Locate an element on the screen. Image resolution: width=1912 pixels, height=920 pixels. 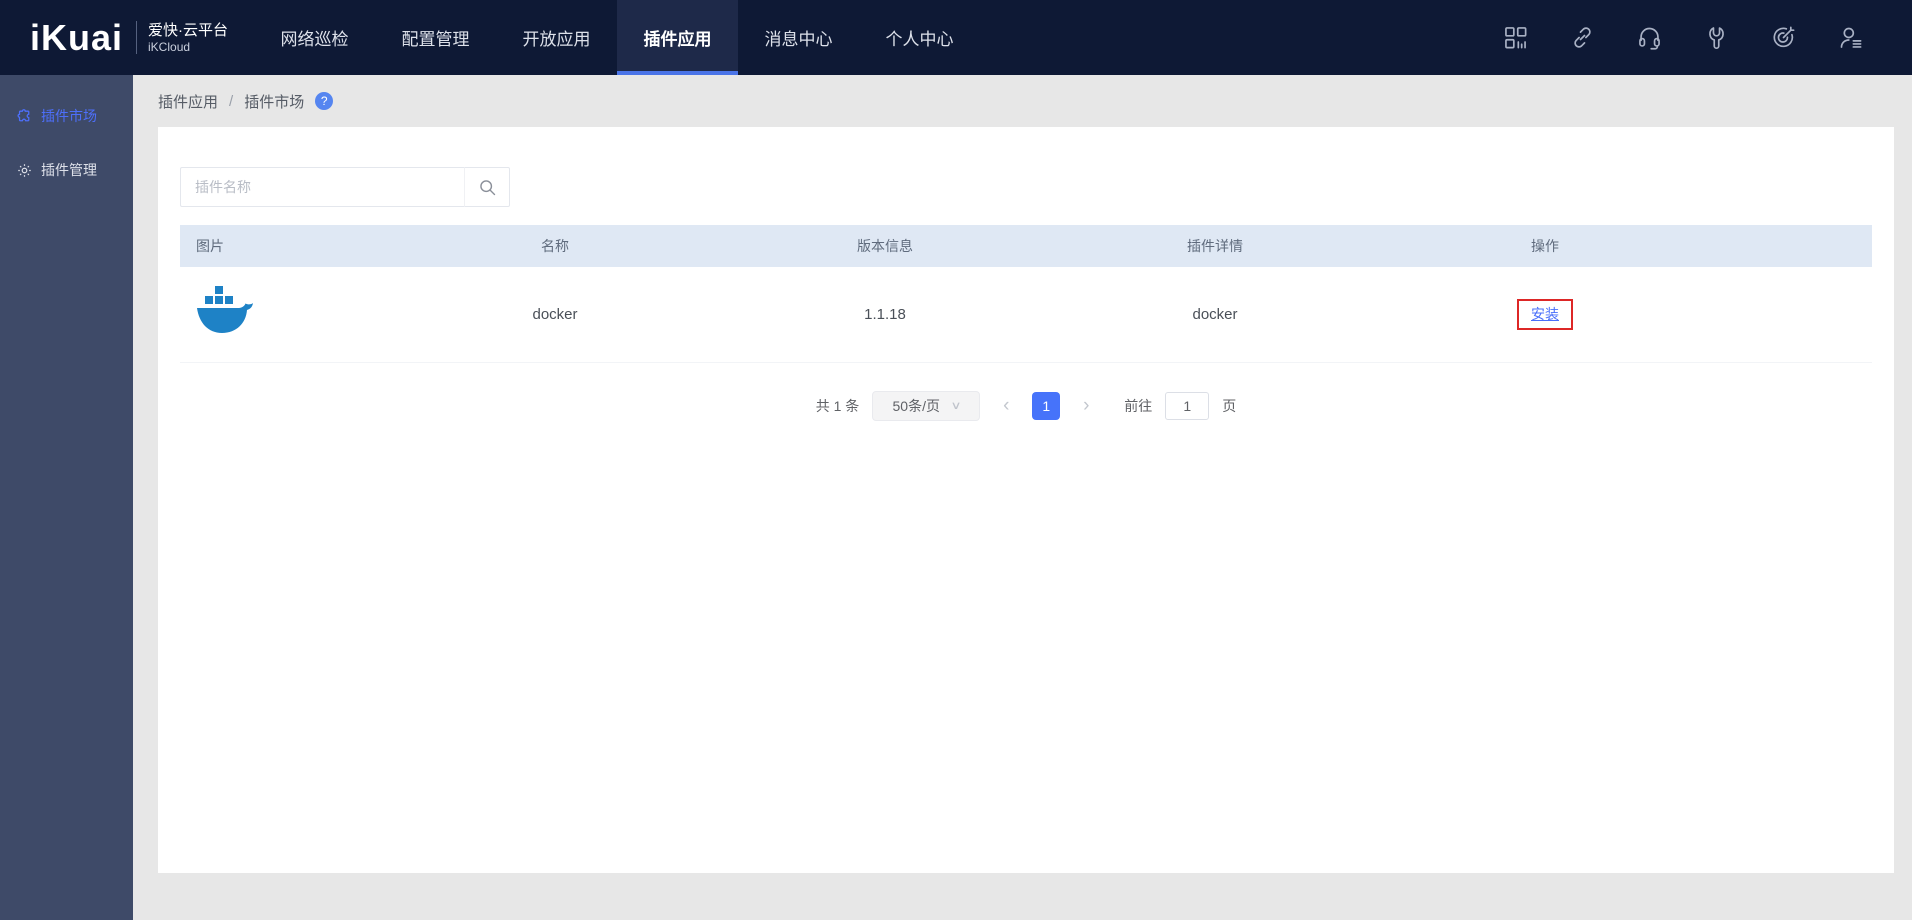
breadcrumb-plugin-market: 插件市场 is located at coordinates (274, 101).